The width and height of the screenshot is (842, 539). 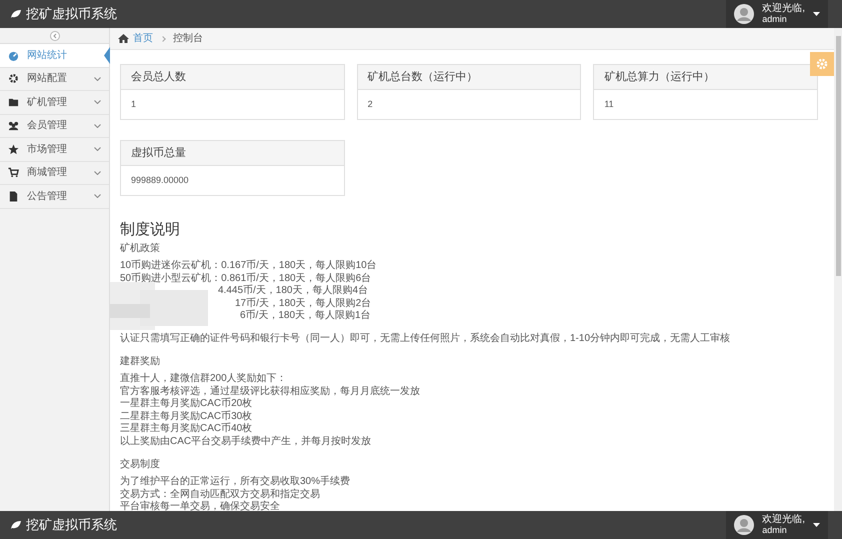 I want to click on card-value: 1, so click(x=134, y=104).